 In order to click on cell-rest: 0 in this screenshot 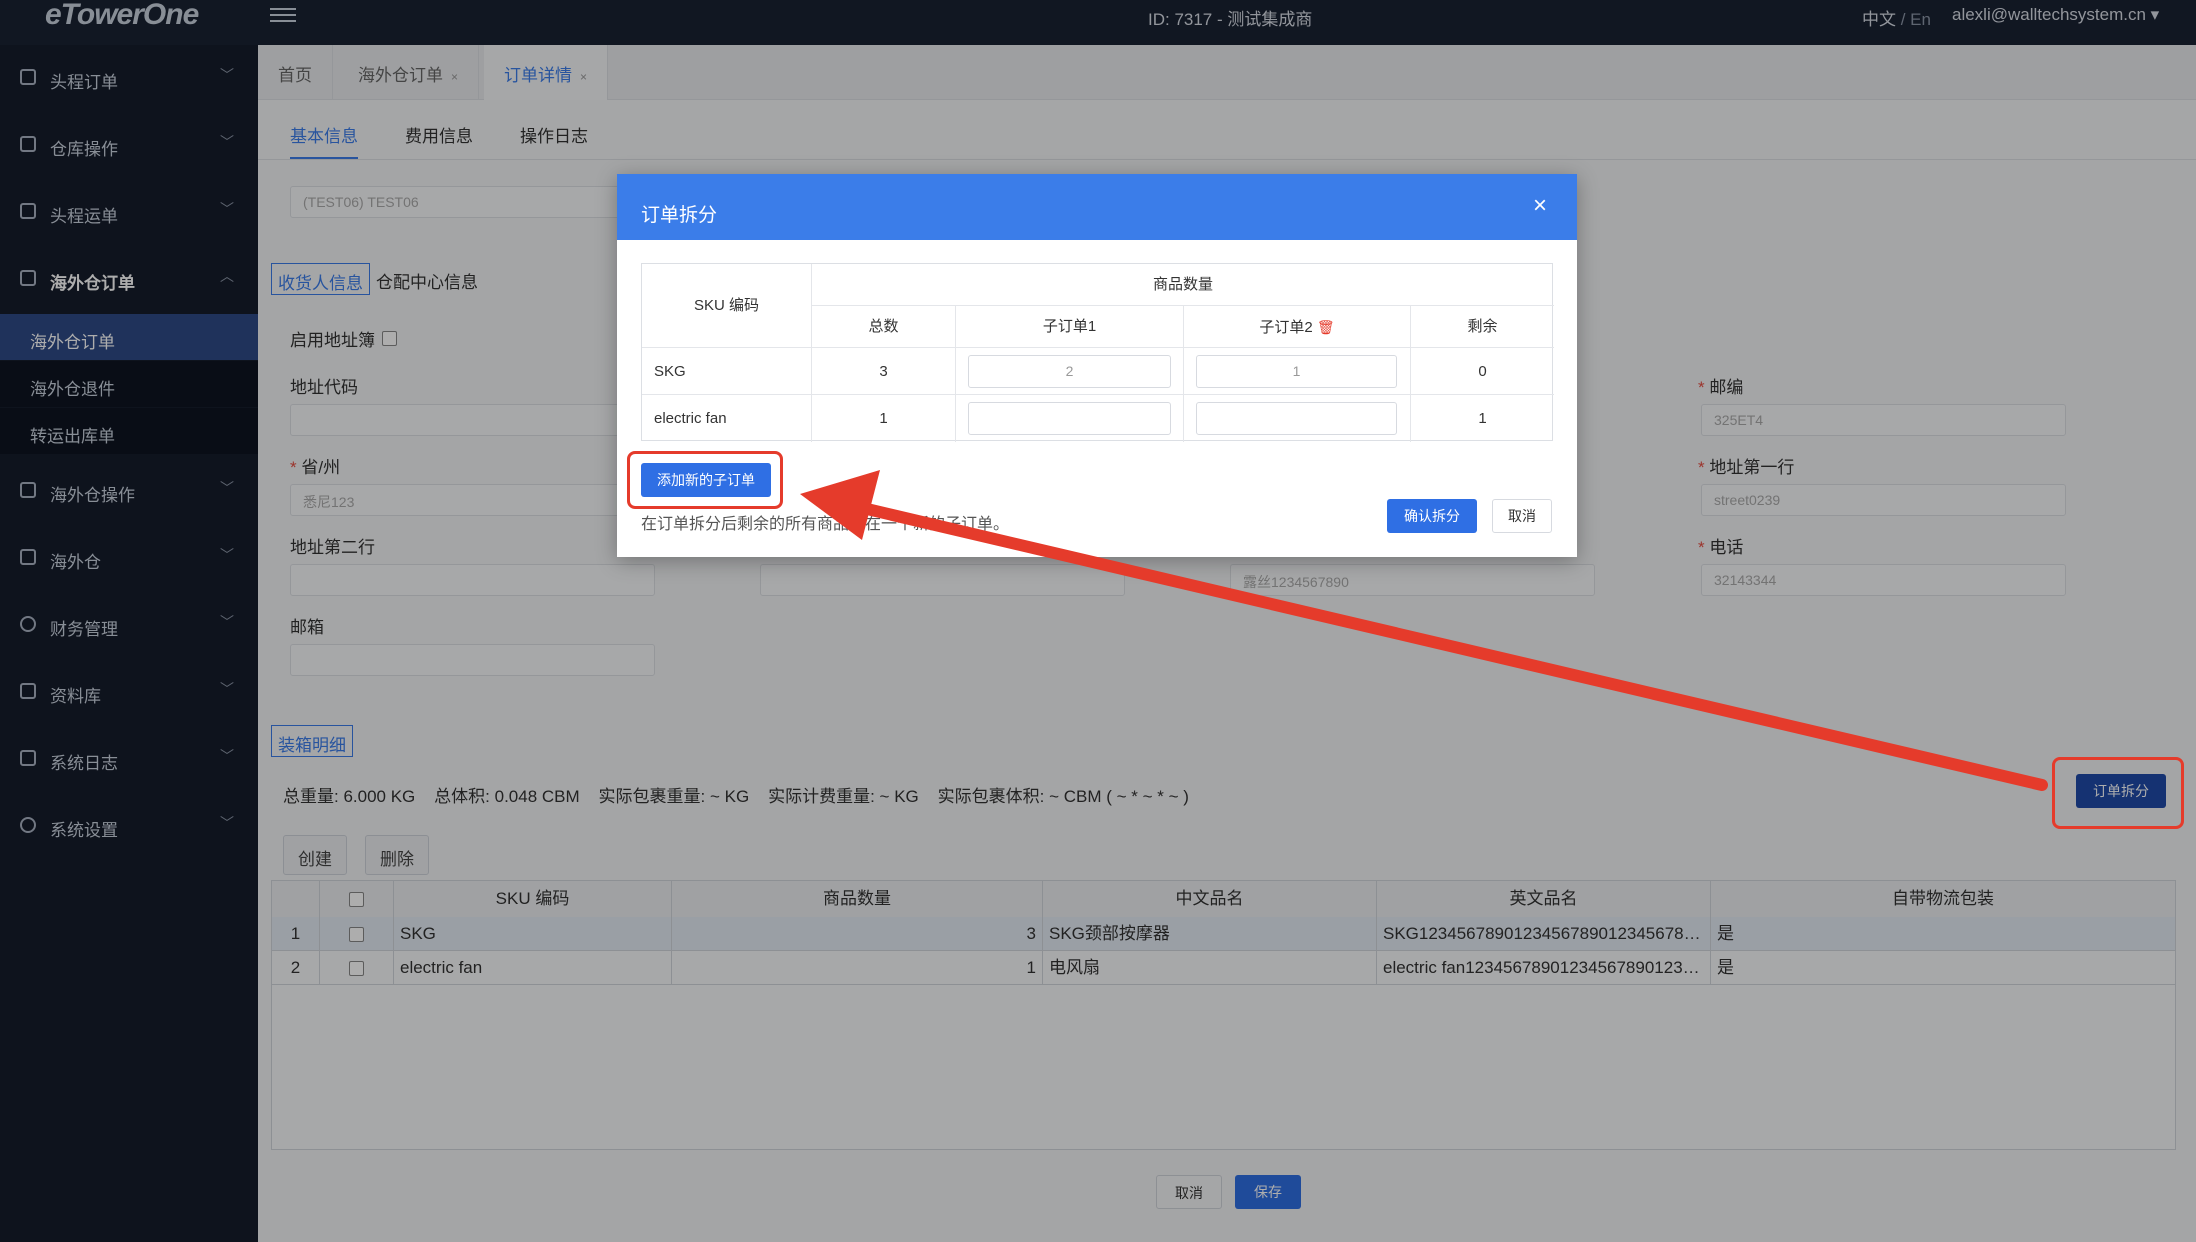, I will do `click(1482, 371)`.